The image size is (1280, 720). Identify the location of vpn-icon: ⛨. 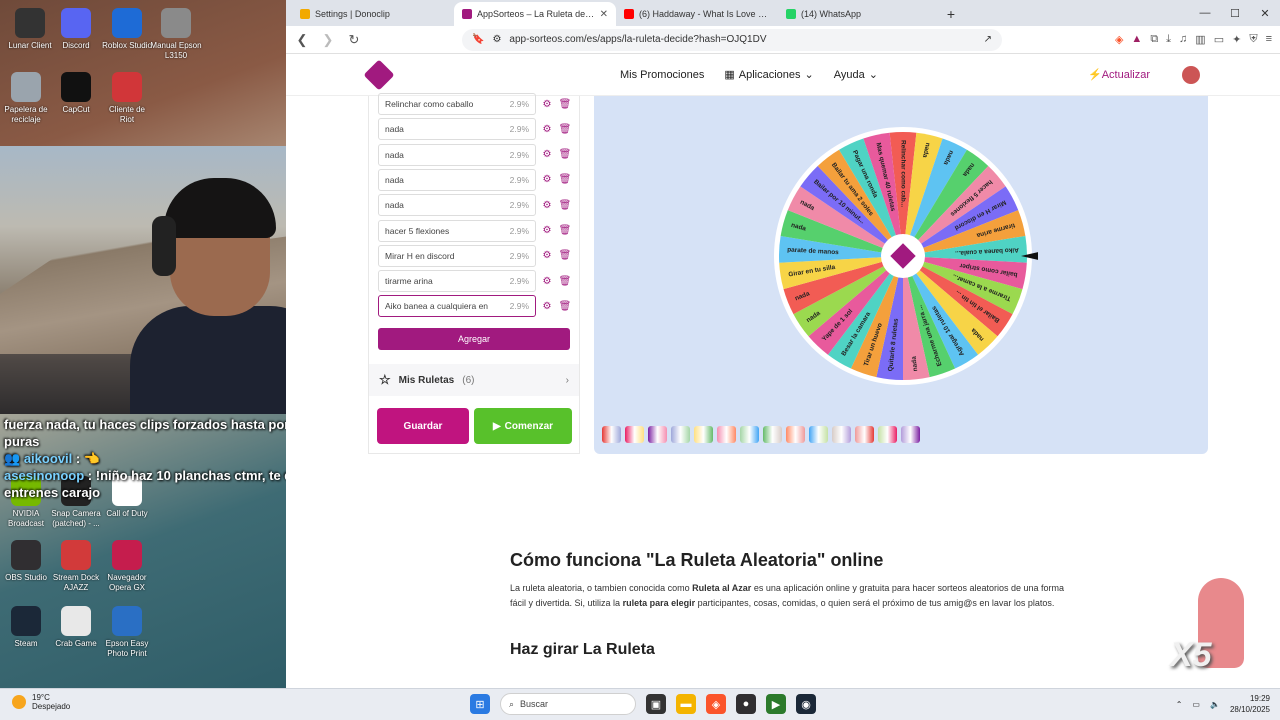
(1253, 39).